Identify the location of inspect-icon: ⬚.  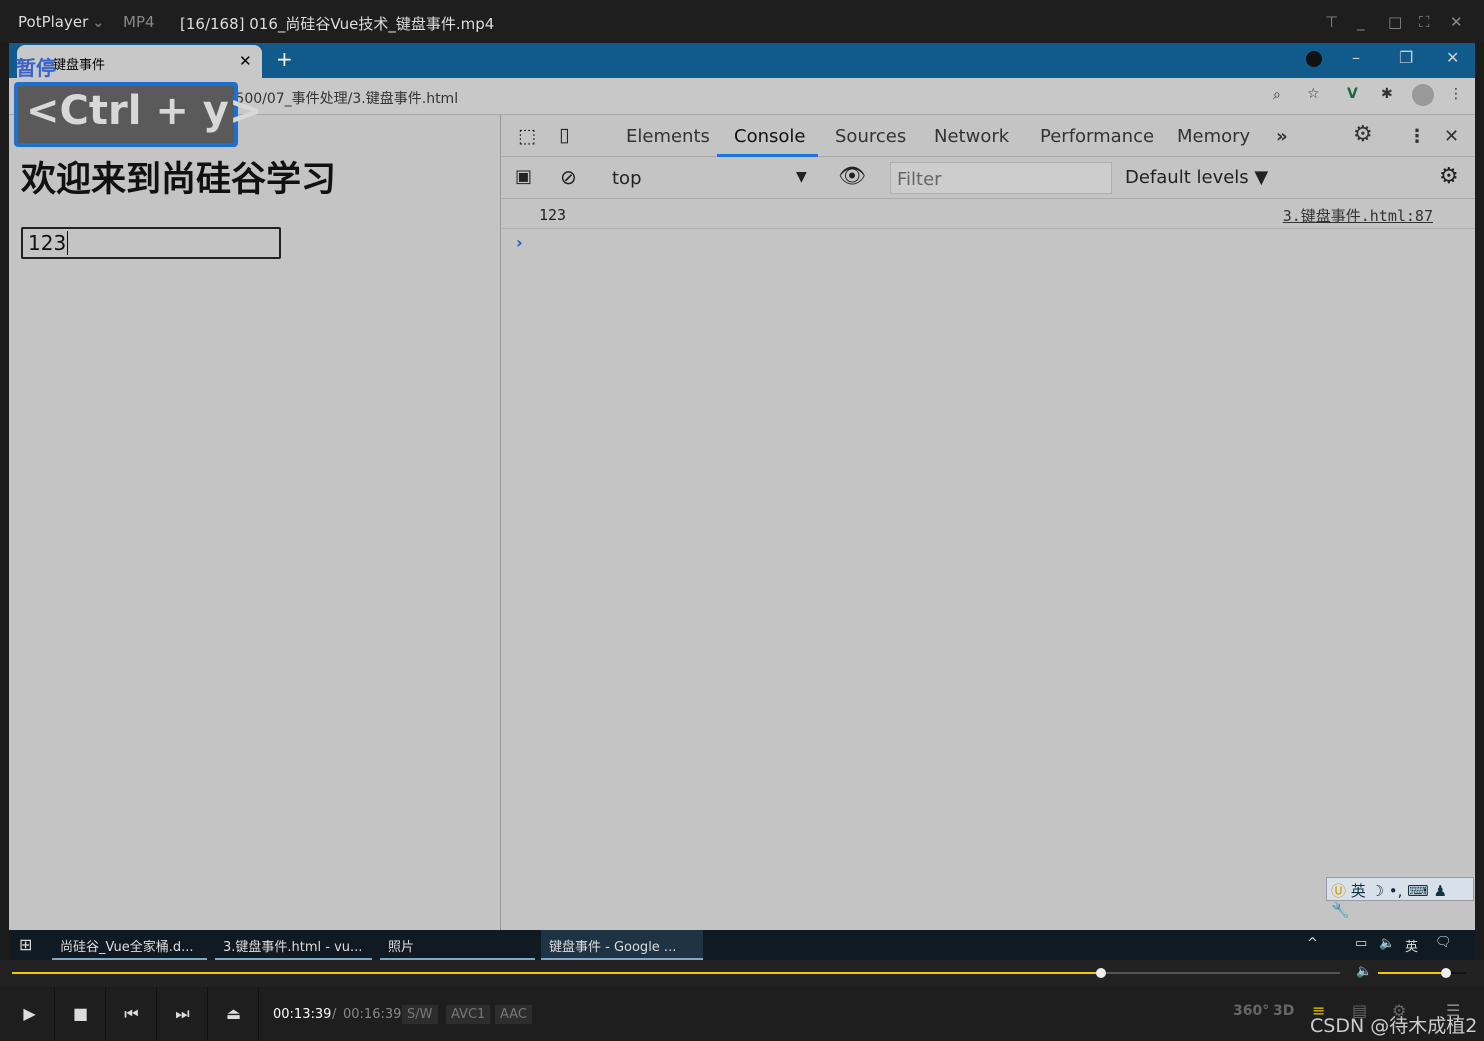
(527, 136).